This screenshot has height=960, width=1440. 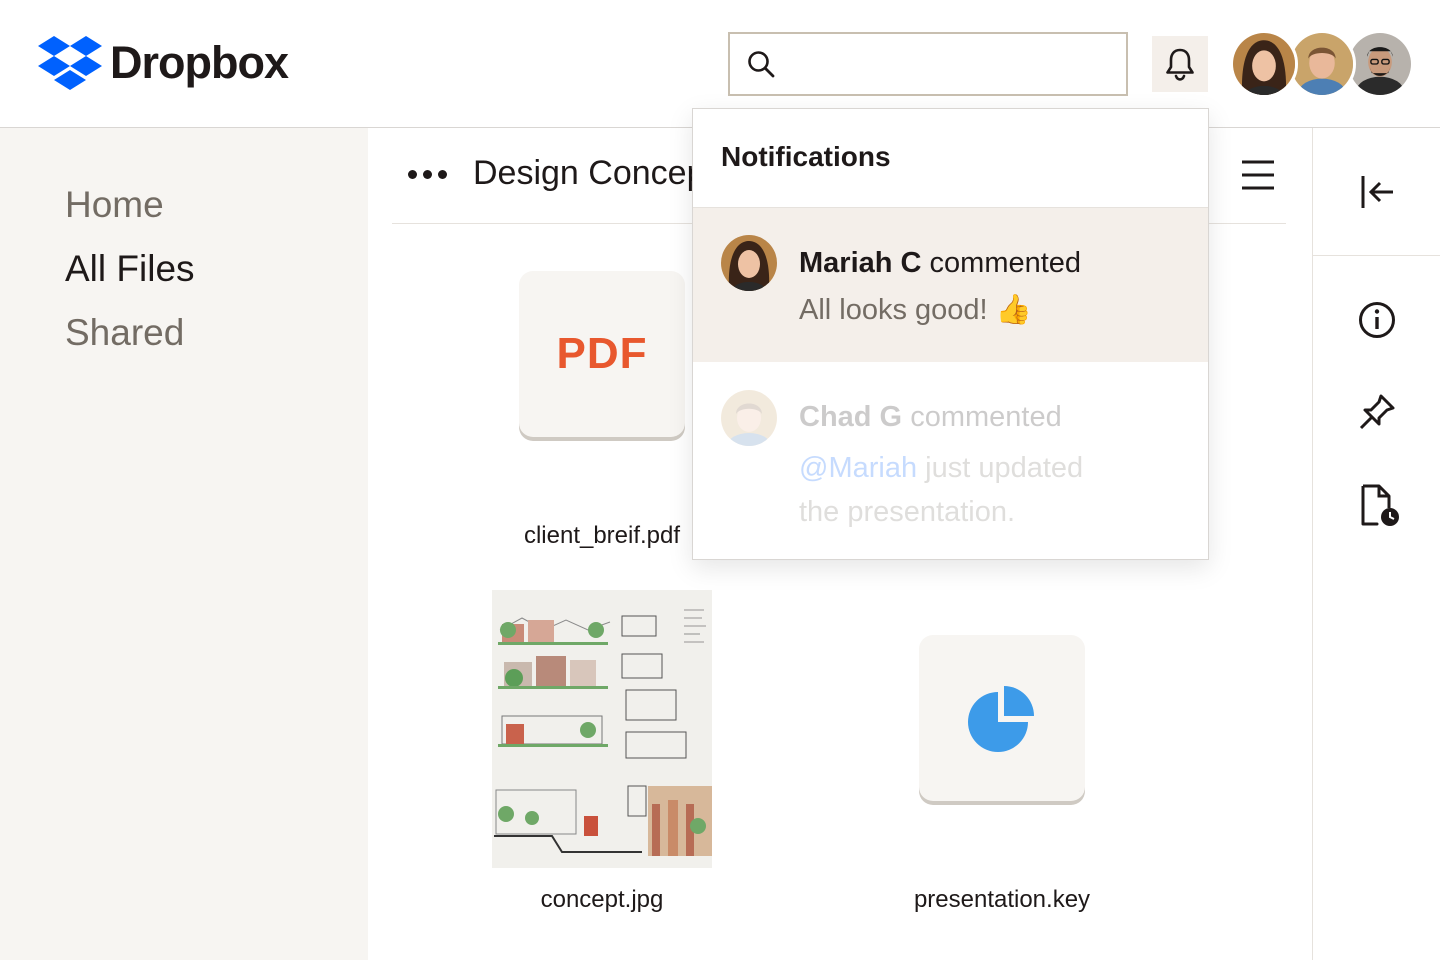 I want to click on collapse-left-icon, so click(x=1377, y=192).